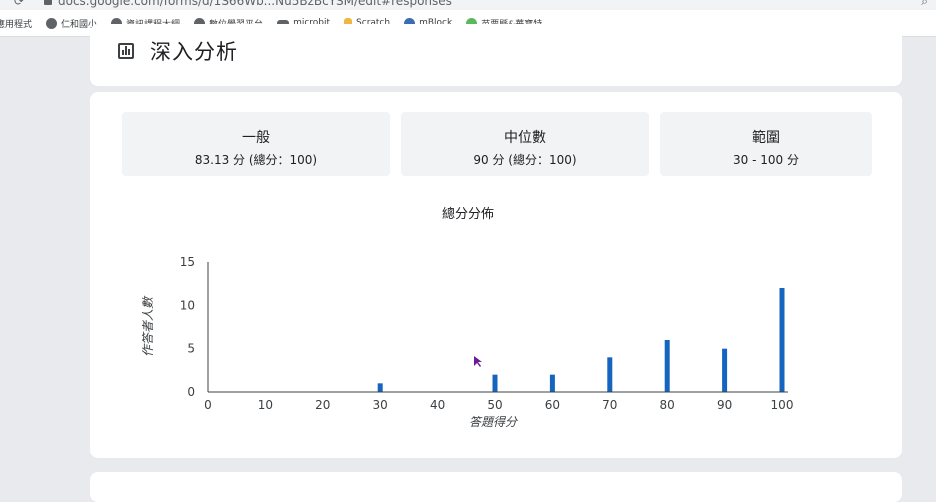 The width and height of the screenshot is (936, 502). What do you see at coordinates (191, 349) in the screenshot?
I see `y-tick-label: 5` at bounding box center [191, 349].